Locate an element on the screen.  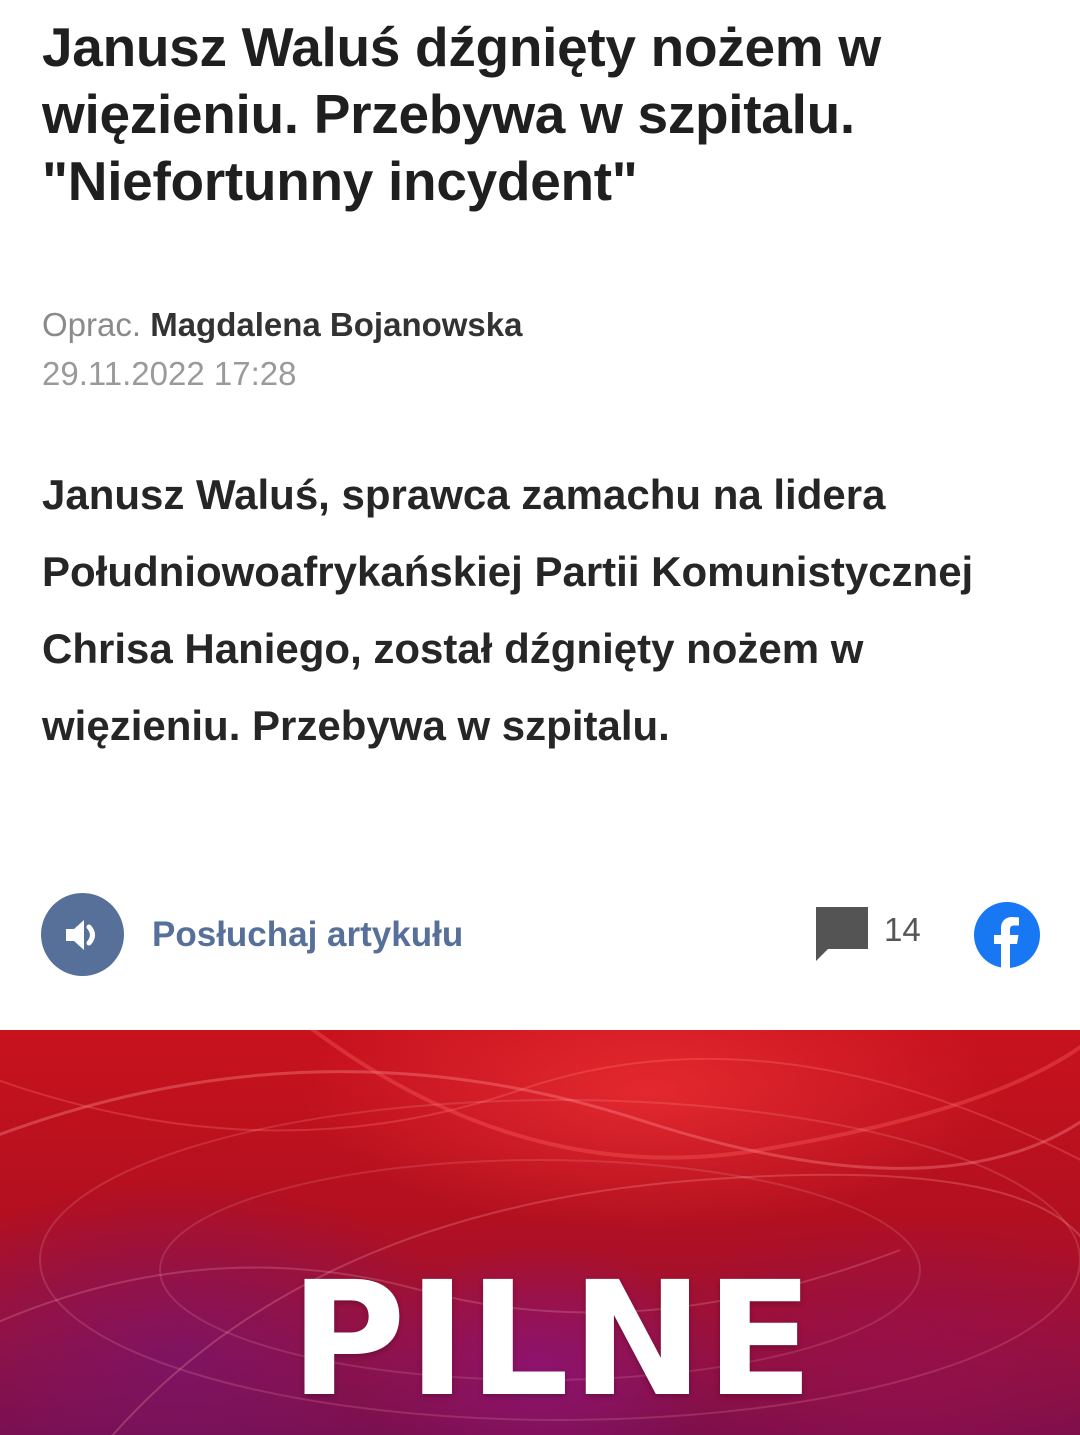
byline-prefix: Oprac. is located at coordinates (92, 324).